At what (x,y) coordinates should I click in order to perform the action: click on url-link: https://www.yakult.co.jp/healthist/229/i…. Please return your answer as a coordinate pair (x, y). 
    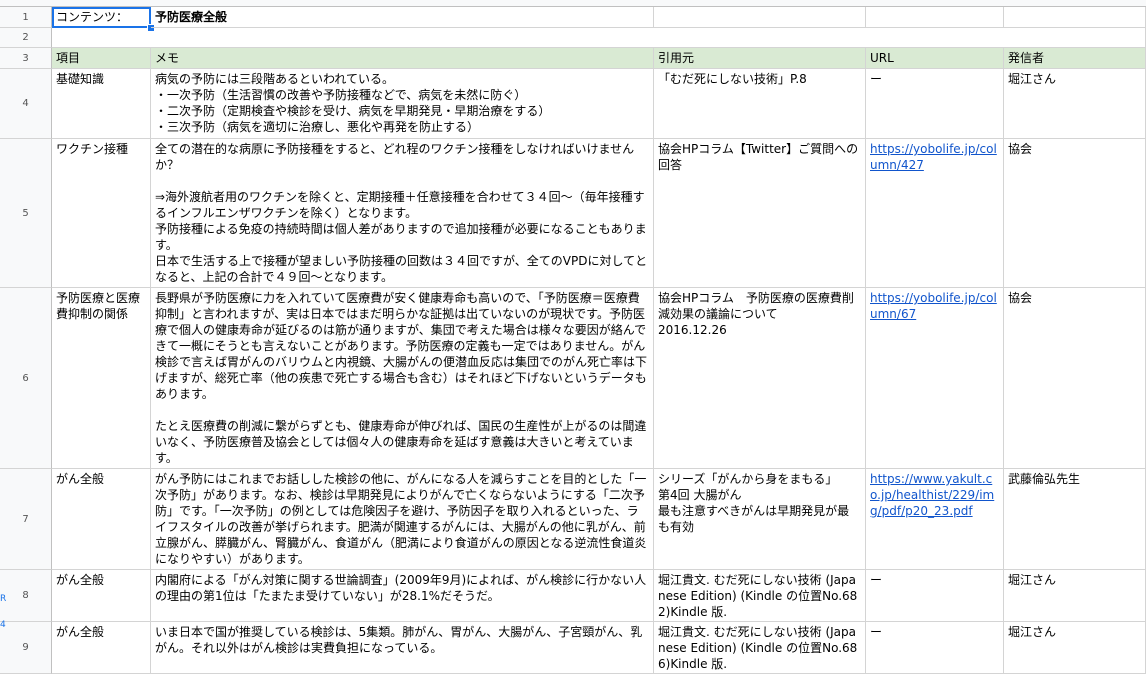
    Looking at the image, I should click on (932, 495).